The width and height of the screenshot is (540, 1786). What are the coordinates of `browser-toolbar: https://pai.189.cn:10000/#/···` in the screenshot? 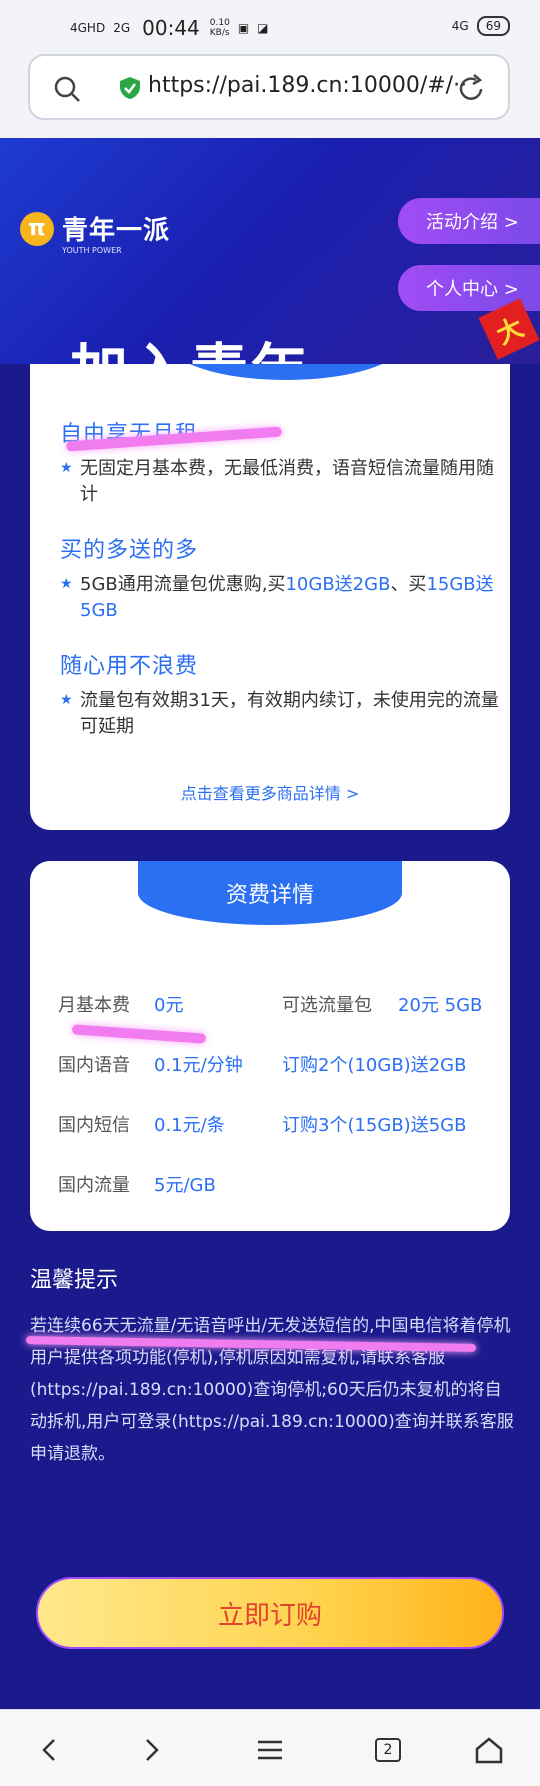 It's located at (270, 95).